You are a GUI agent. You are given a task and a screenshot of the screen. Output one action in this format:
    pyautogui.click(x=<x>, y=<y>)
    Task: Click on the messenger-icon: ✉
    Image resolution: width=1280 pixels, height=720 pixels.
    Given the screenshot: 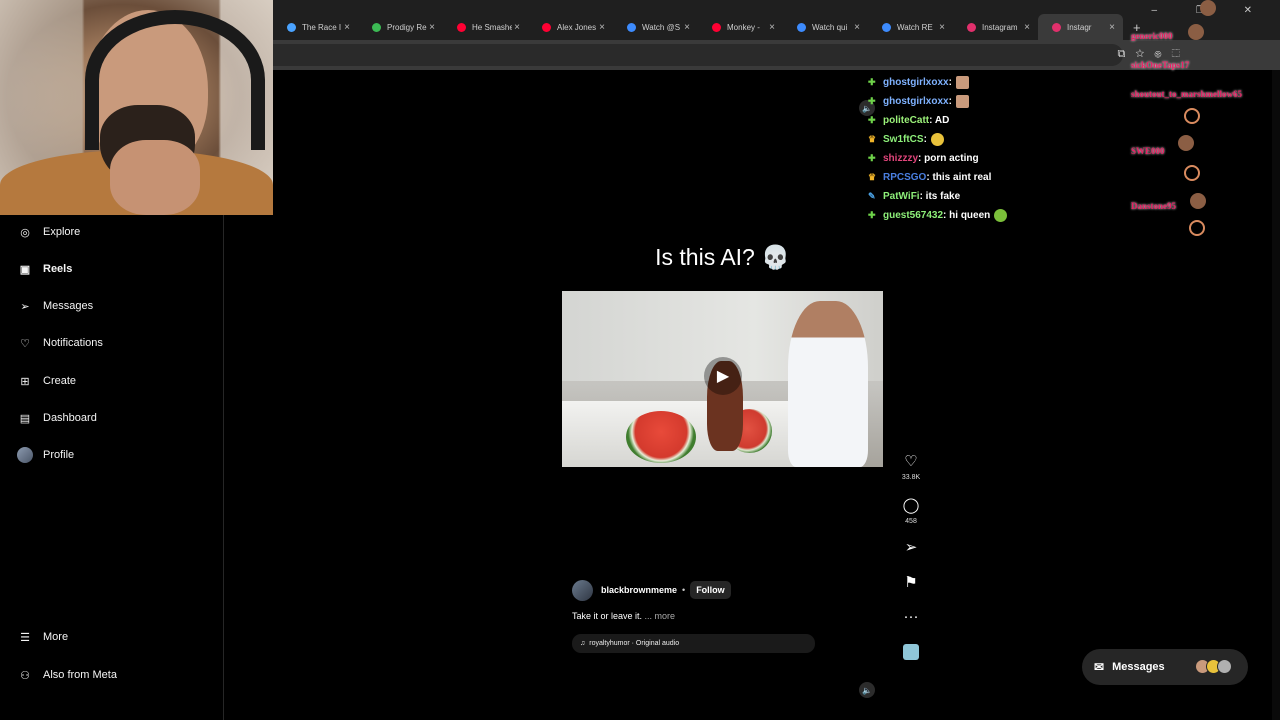 What is the action you would take?
    pyautogui.click(x=1099, y=667)
    